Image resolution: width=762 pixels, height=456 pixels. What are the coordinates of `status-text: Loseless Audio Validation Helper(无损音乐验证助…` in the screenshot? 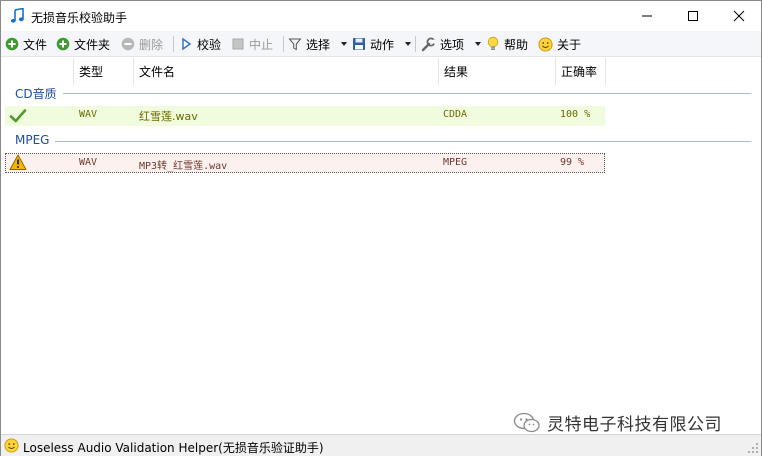 It's located at (173, 448).